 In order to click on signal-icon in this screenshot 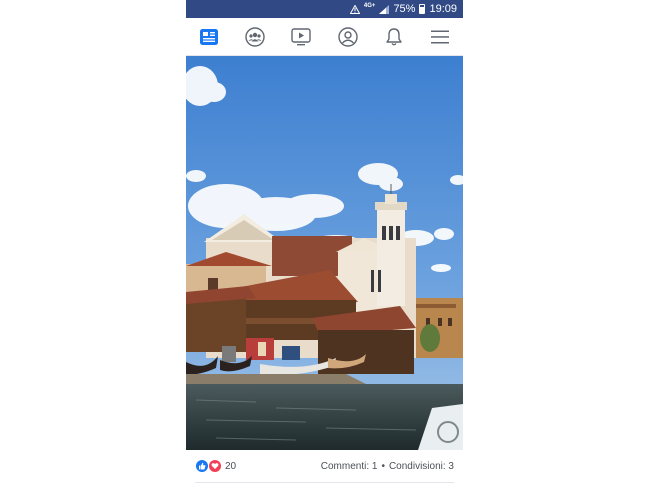, I will do `click(384, 9)`.